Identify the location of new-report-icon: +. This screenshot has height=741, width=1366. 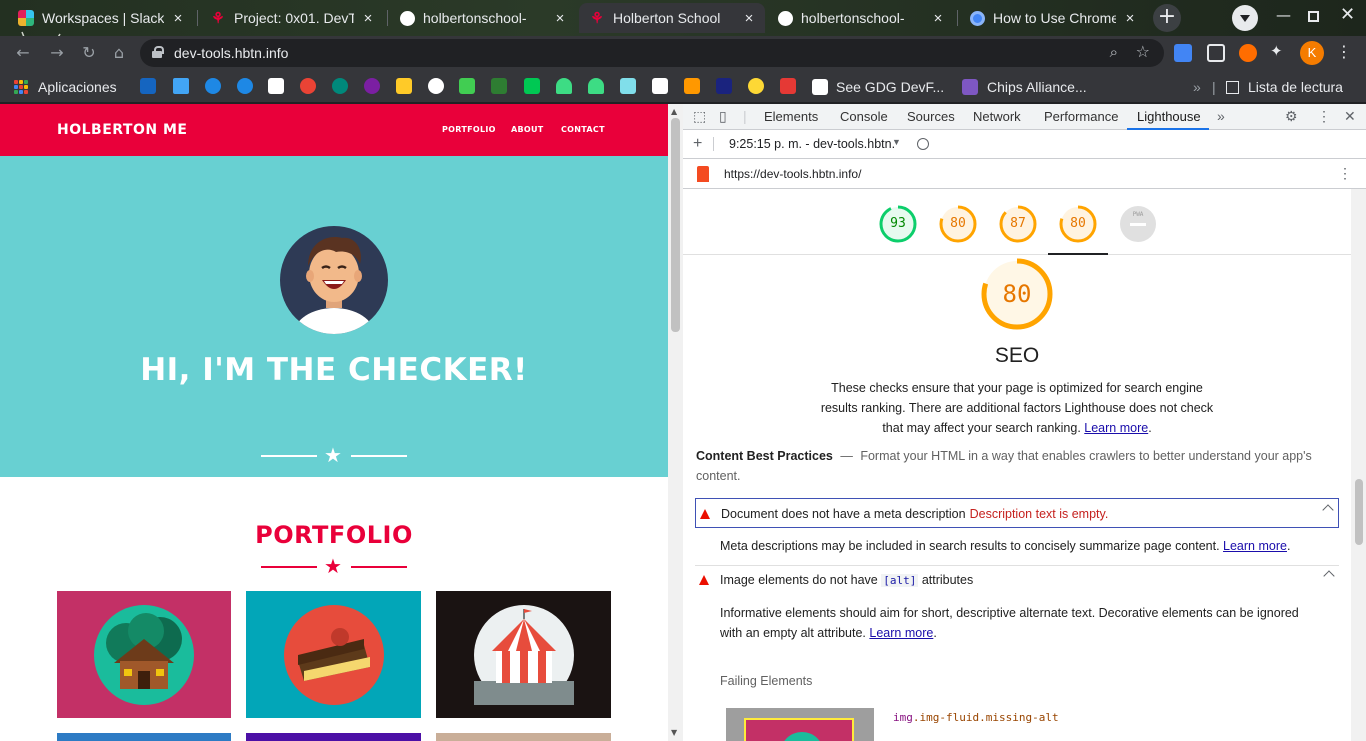
(697, 144).